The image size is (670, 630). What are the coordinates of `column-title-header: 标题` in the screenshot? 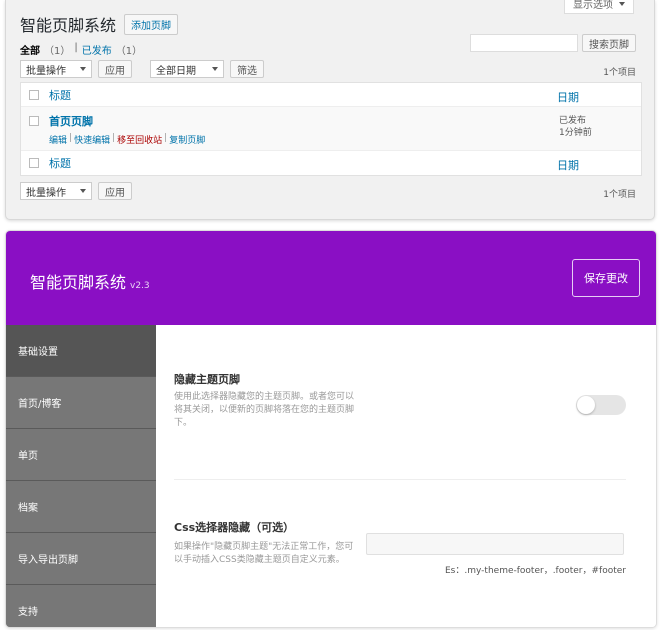 It's located at (60, 95).